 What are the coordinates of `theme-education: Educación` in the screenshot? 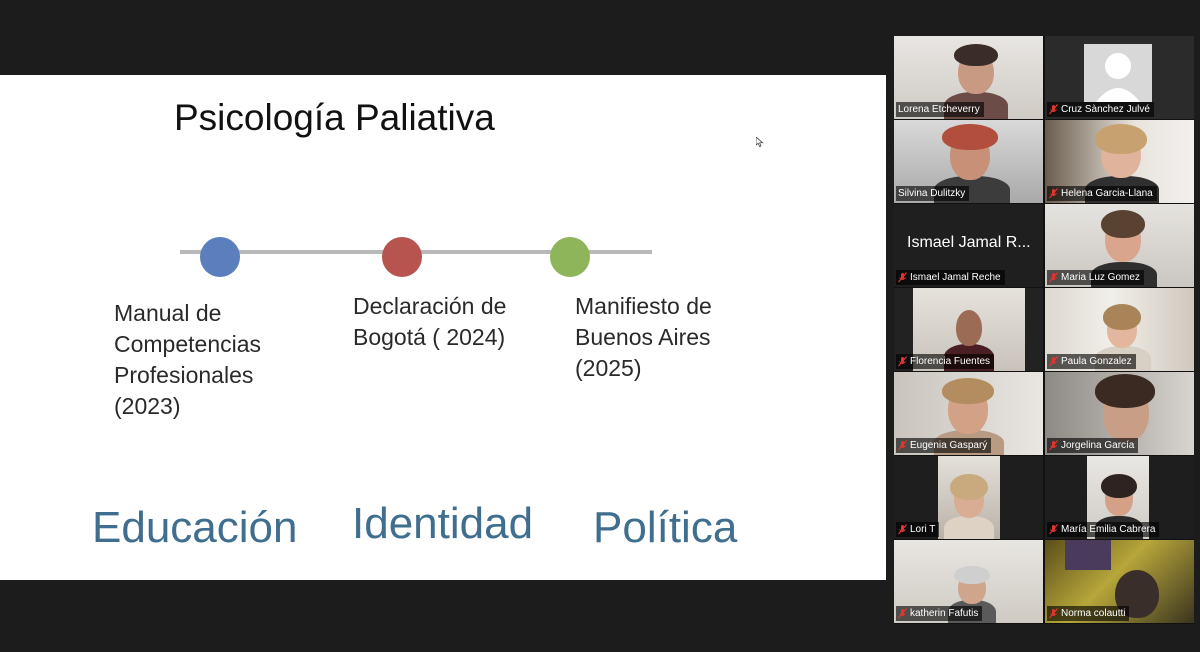 It's located at (195, 527).